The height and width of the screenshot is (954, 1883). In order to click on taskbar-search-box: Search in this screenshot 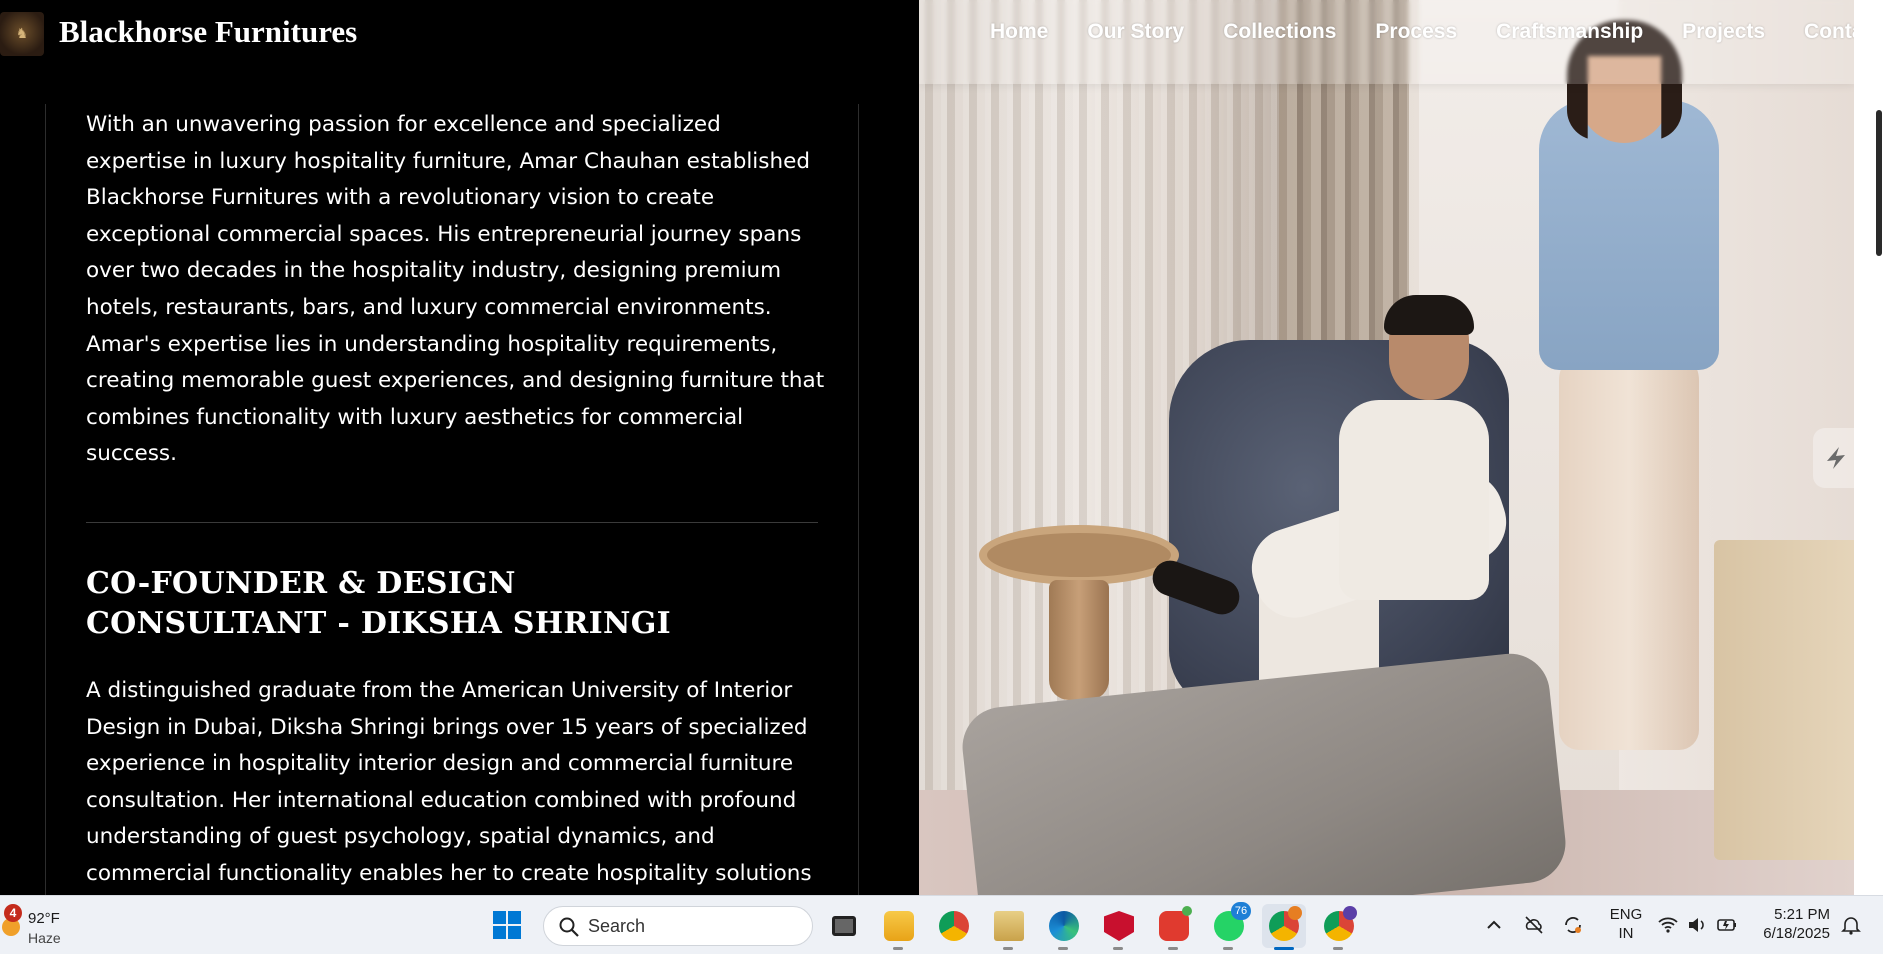, I will do `click(678, 926)`.